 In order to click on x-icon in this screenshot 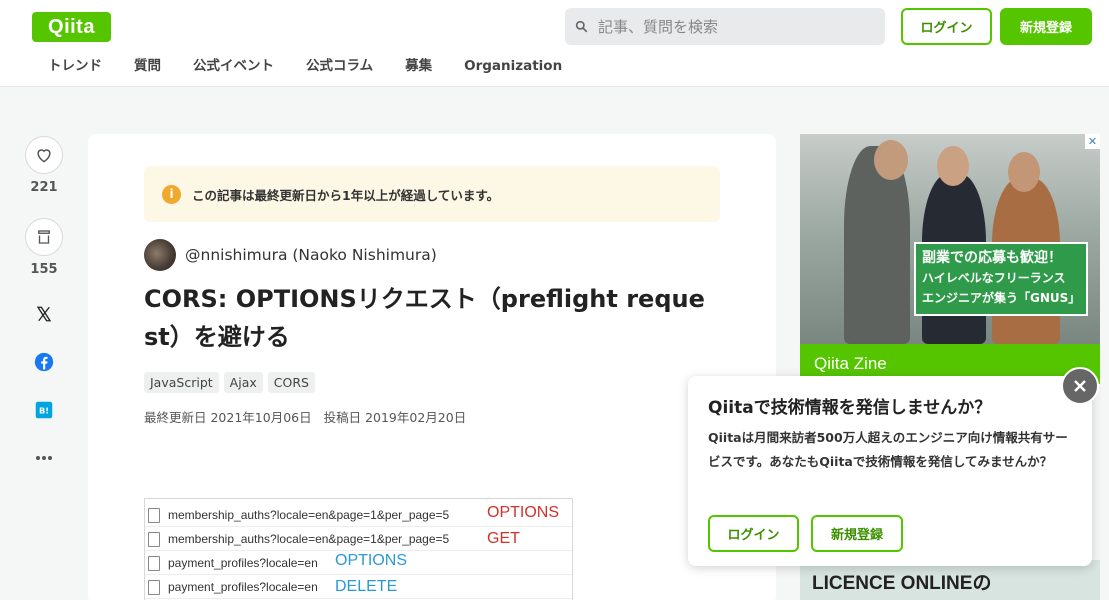, I will do `click(44, 314)`.